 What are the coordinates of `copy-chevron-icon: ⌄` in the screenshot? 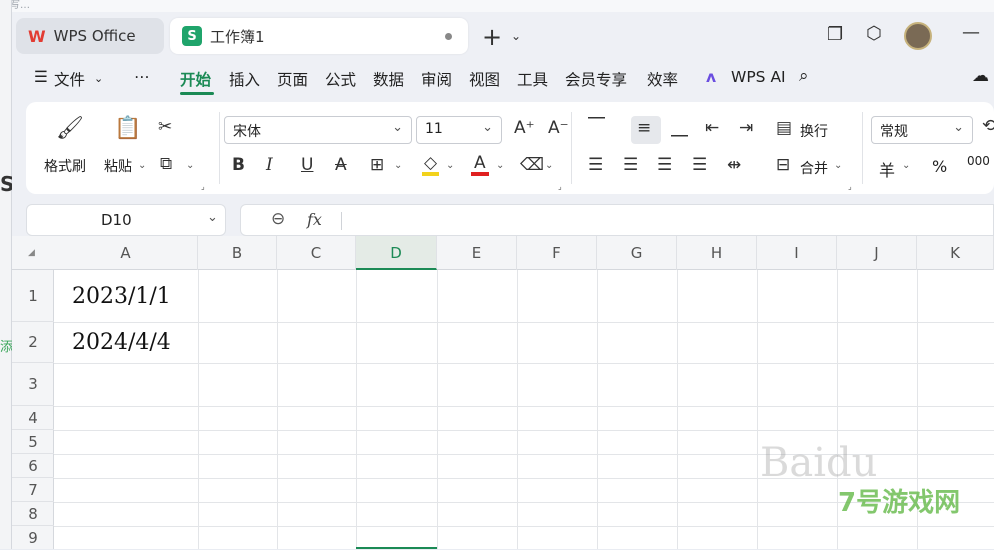 It's located at (190, 165).